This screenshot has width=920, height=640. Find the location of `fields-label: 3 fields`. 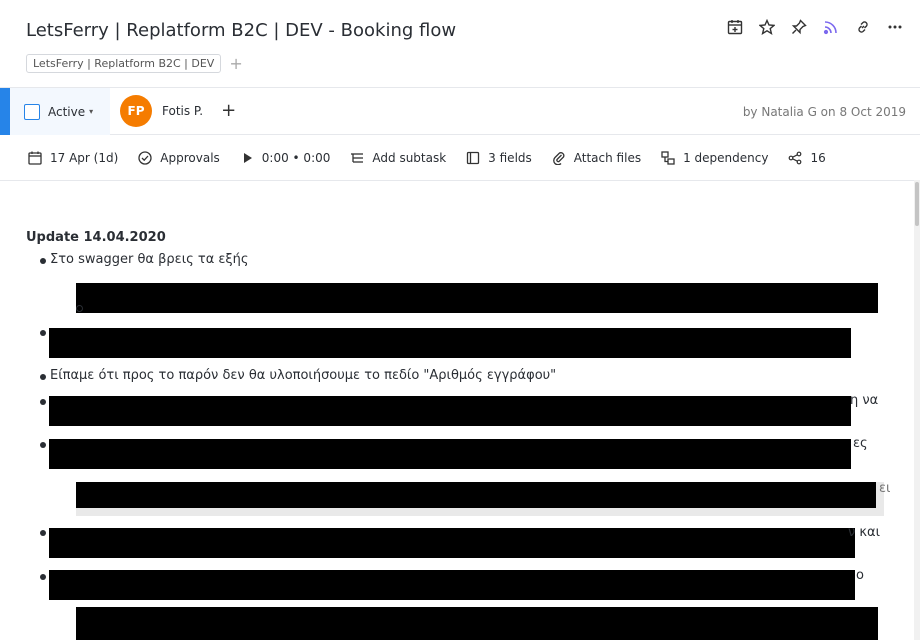

fields-label: 3 fields is located at coordinates (510, 158).